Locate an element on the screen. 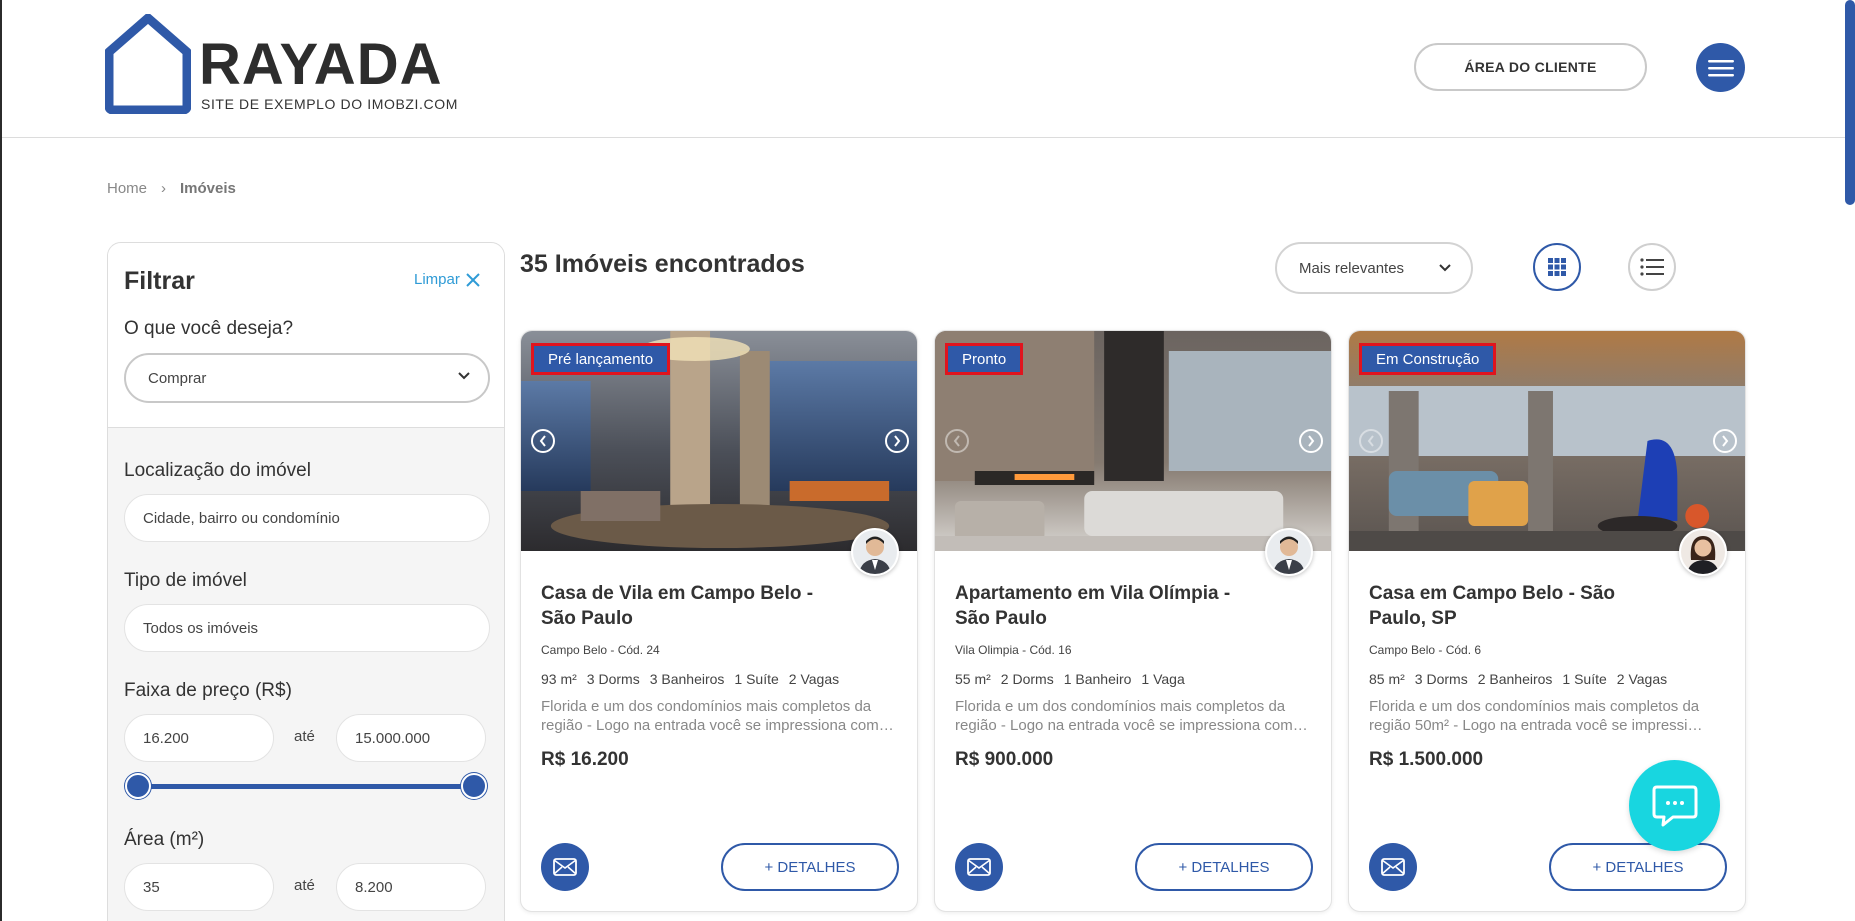 This screenshot has width=1855, height=921. property-feature: 1 Suíte is located at coordinates (756, 679).